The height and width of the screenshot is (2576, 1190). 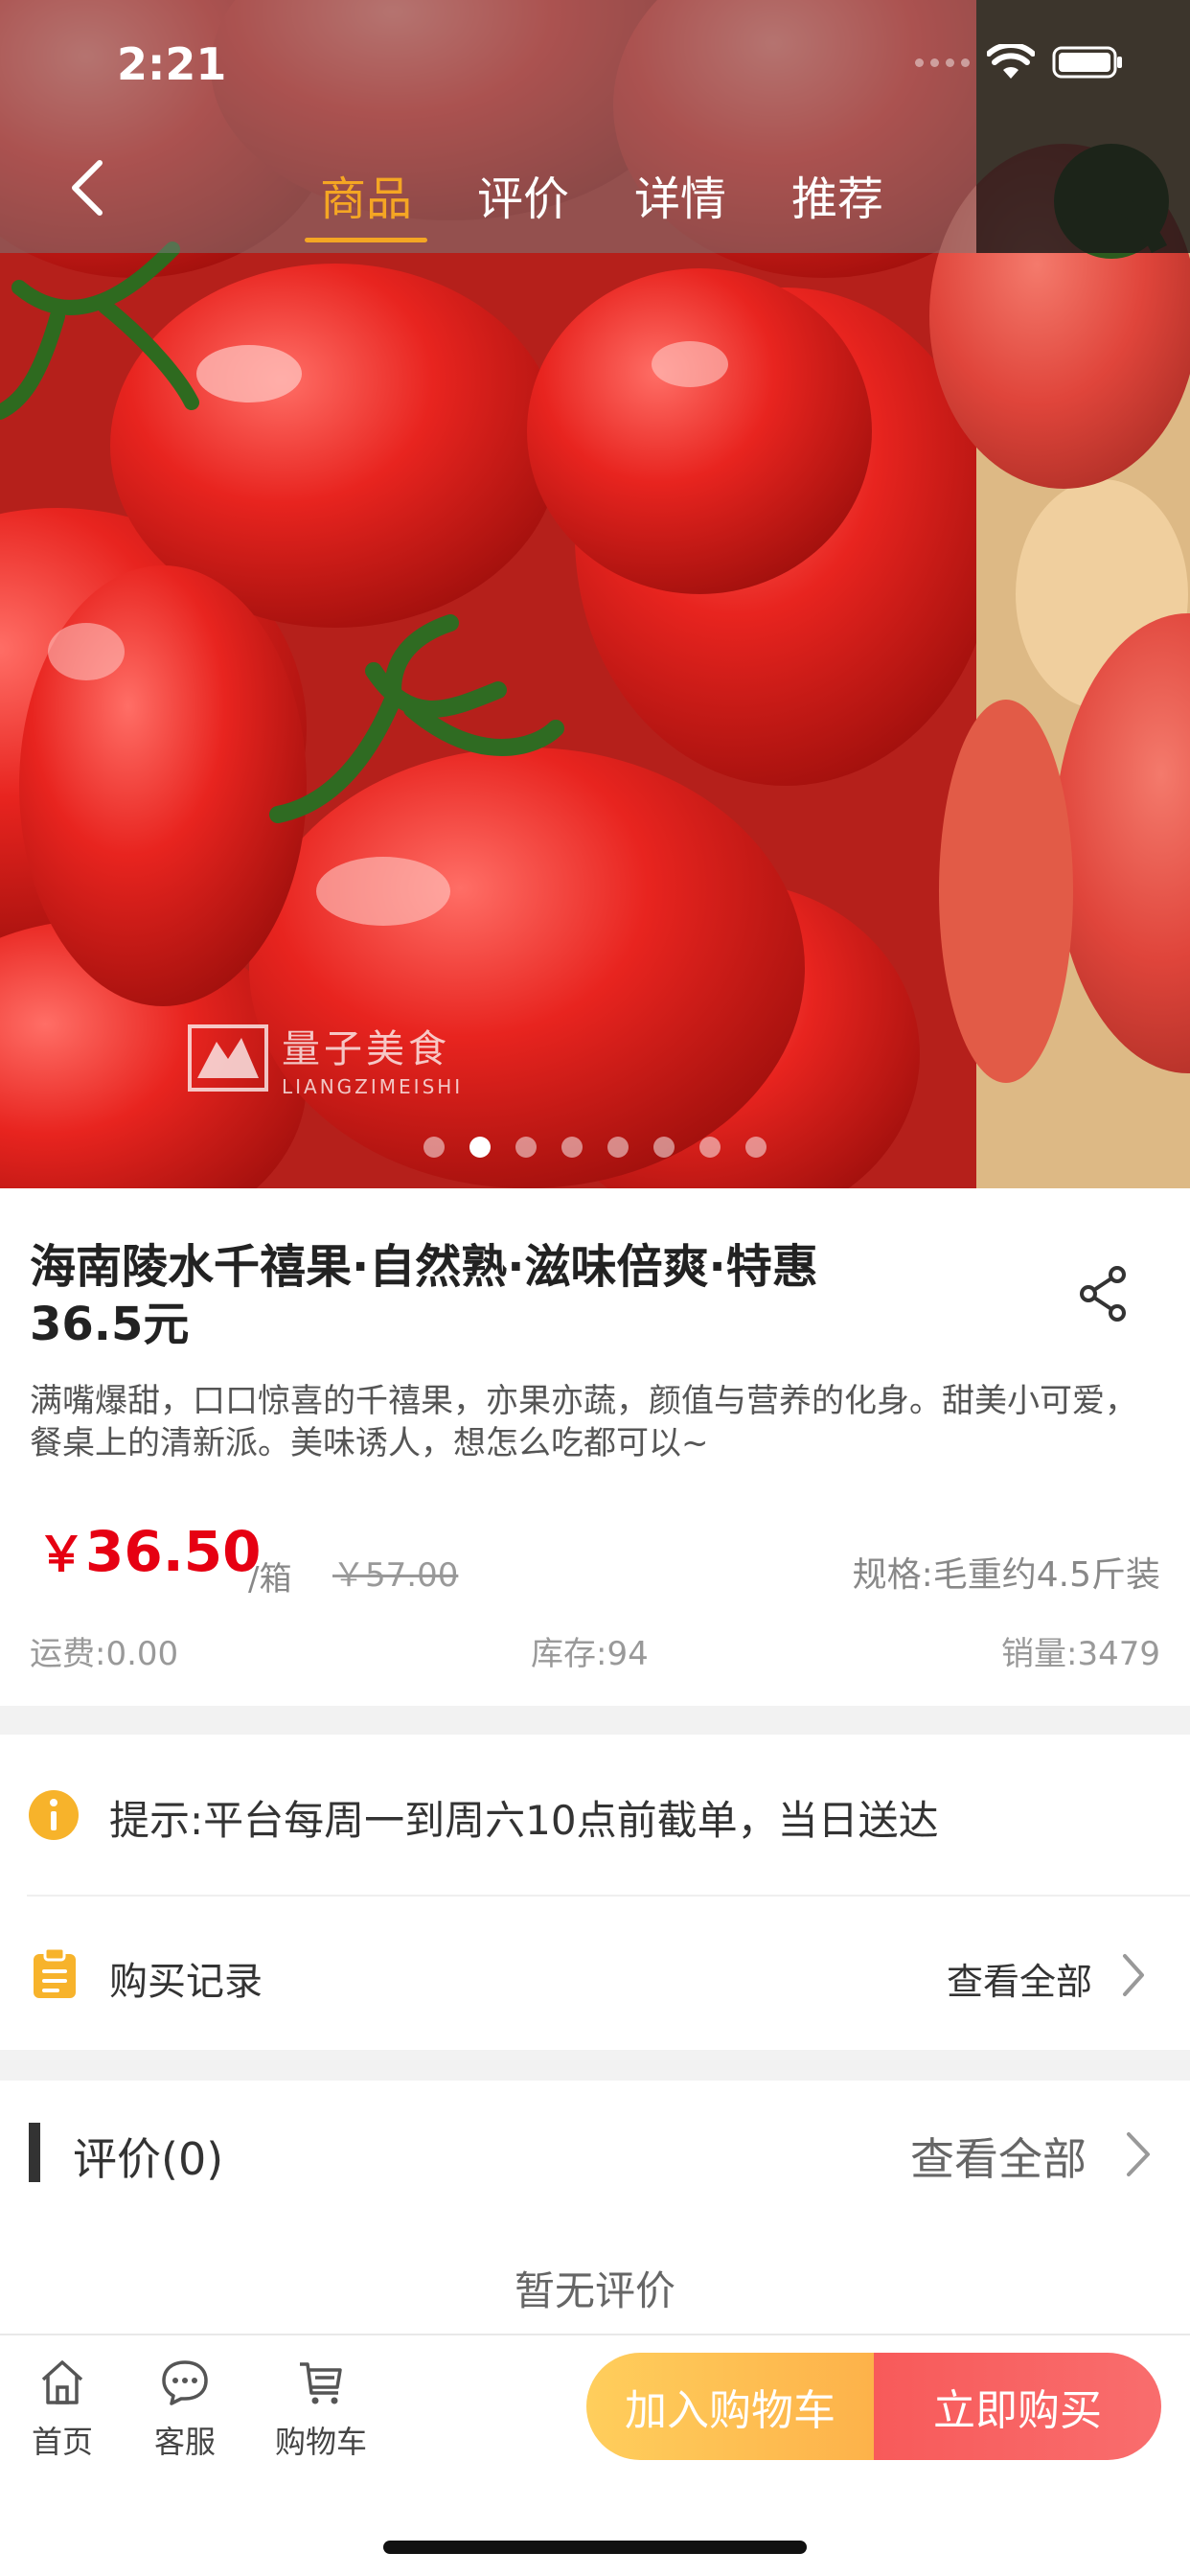 I want to click on watermark-text: 量子美食, so click(x=366, y=1049).